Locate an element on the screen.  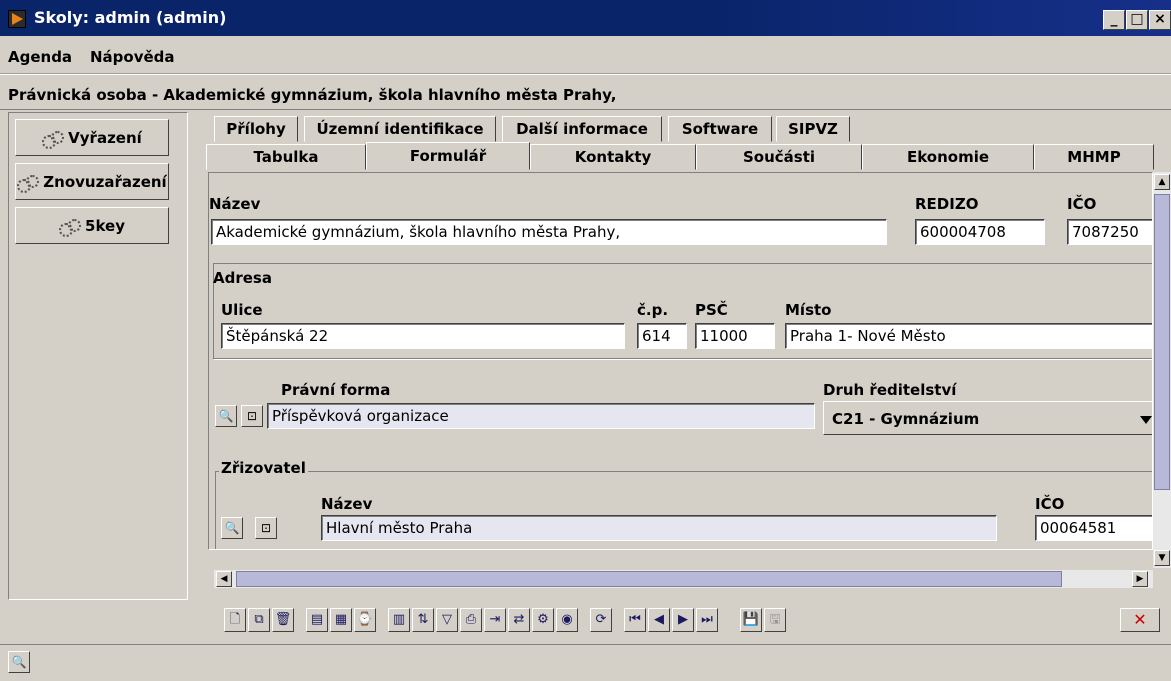
settings-icon: ⚙ is located at coordinates (543, 620).